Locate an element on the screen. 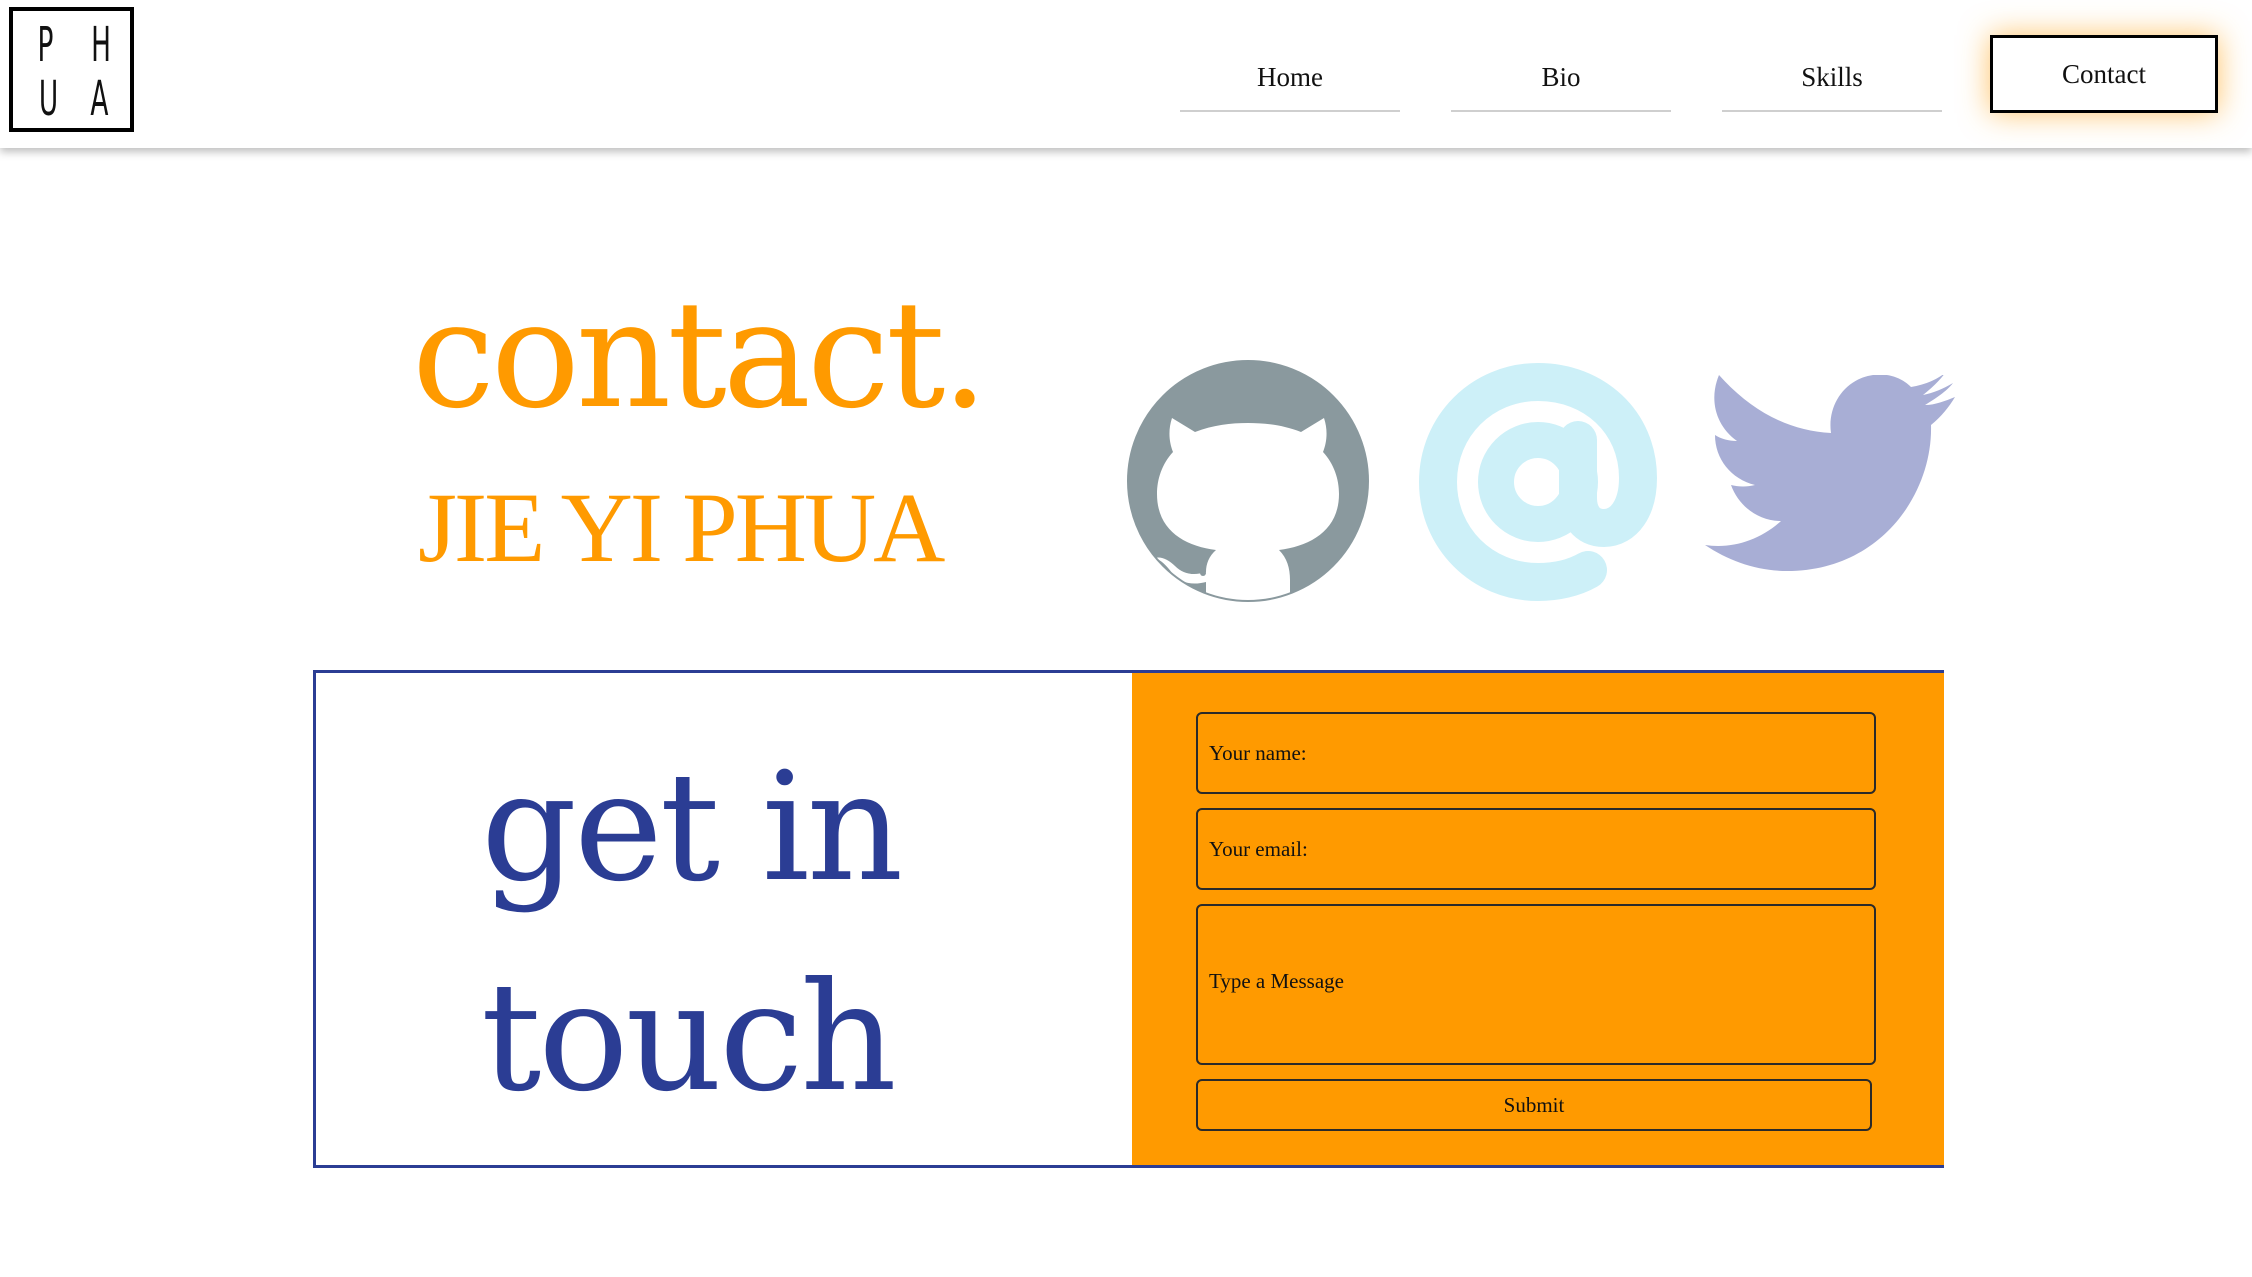 The height and width of the screenshot is (1277, 2252). nav-skills: Skills is located at coordinates (1832, 78).